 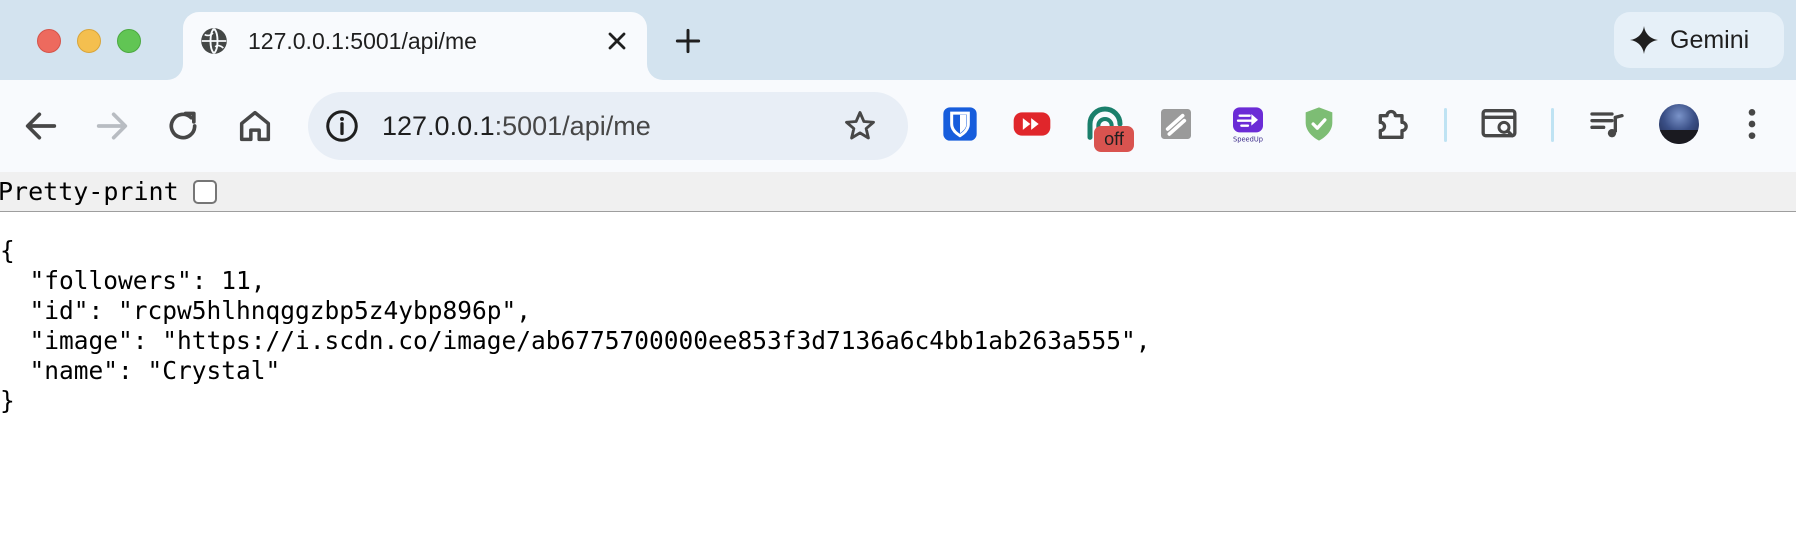 What do you see at coordinates (342, 126) in the screenshot?
I see `site-info-icon` at bounding box center [342, 126].